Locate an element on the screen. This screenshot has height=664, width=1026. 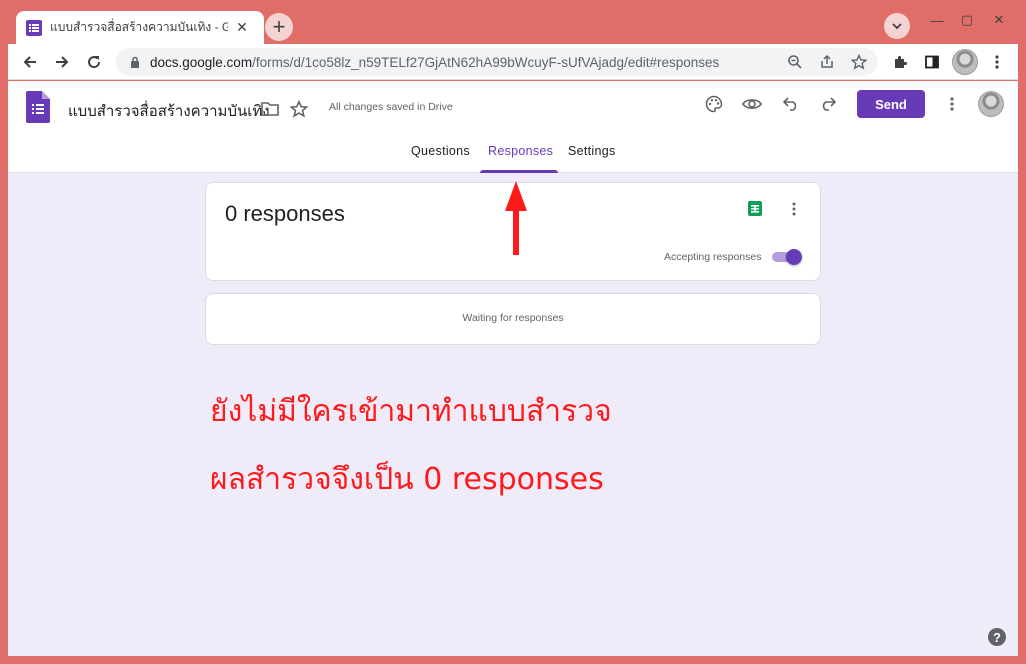
account-avatar is located at coordinates (991, 104).